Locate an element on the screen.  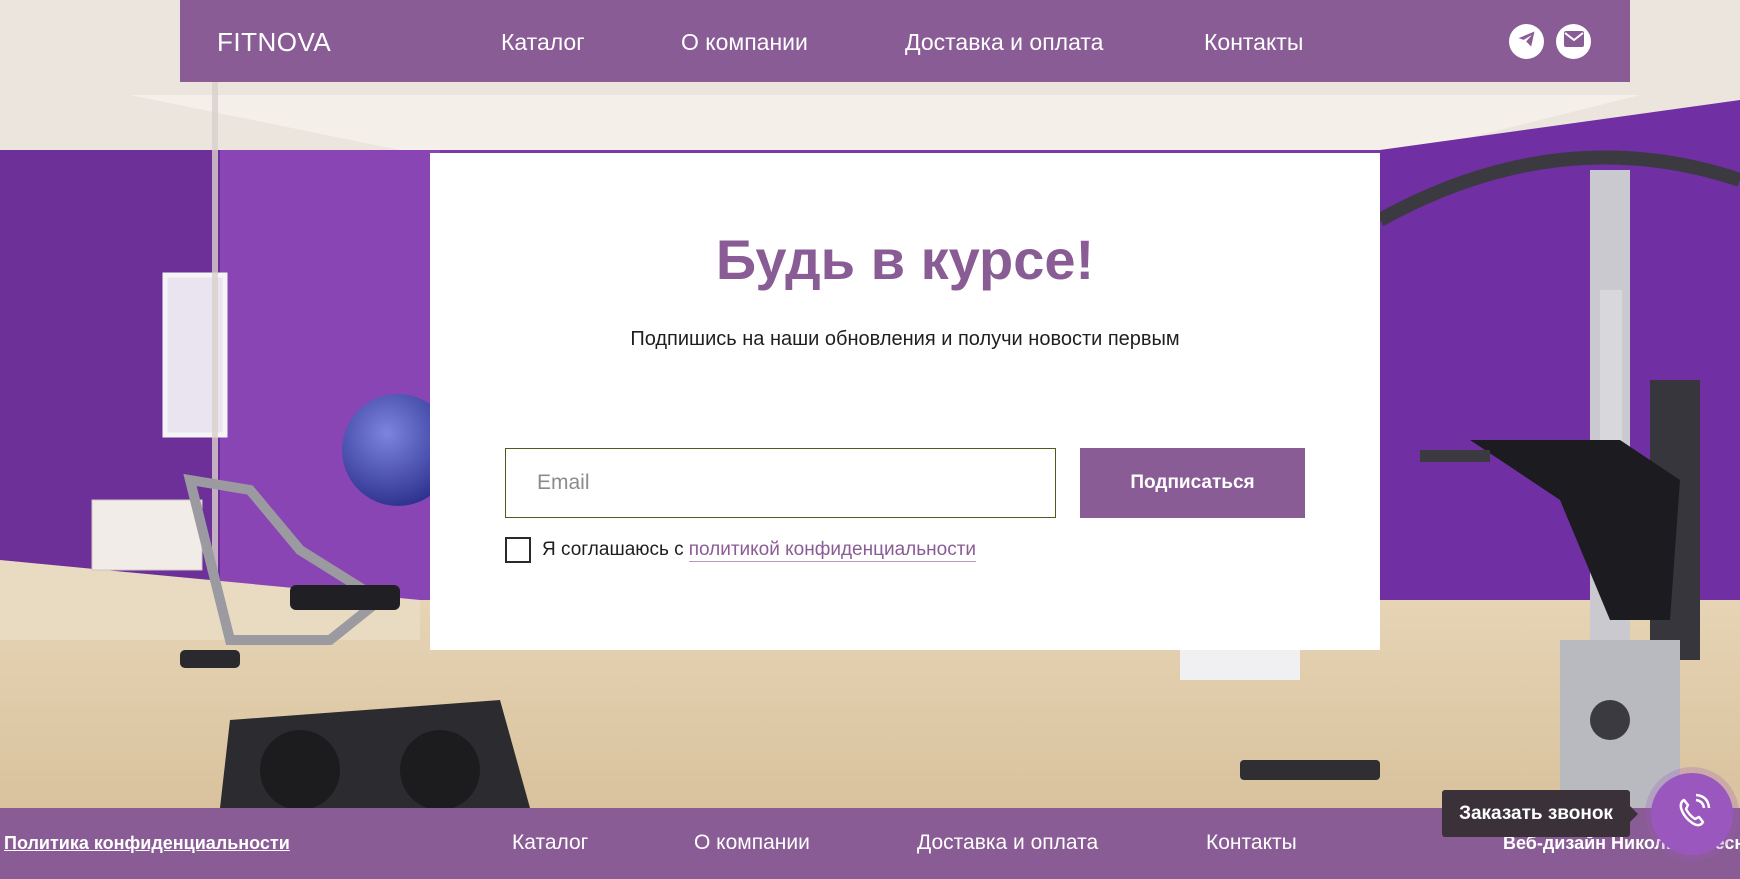
subscribe-title: Будь в курсе! is located at coordinates (905, 259).